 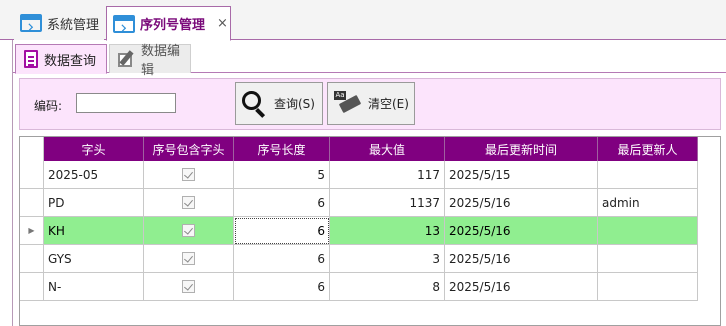 What do you see at coordinates (189, 149) in the screenshot?
I see `column-header: 序号包含字头` at bounding box center [189, 149].